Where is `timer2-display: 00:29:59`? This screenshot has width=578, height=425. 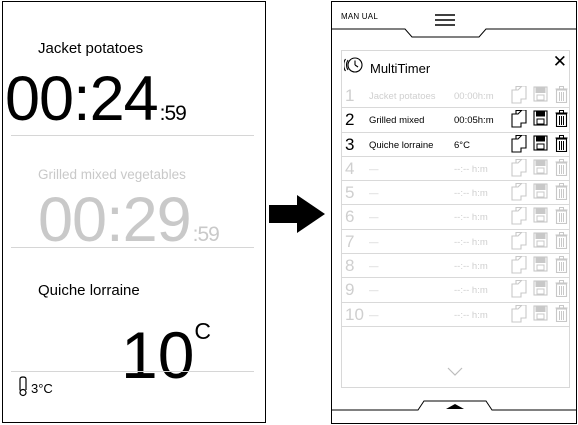
timer2-display: 00:29:59 is located at coordinates (129, 220).